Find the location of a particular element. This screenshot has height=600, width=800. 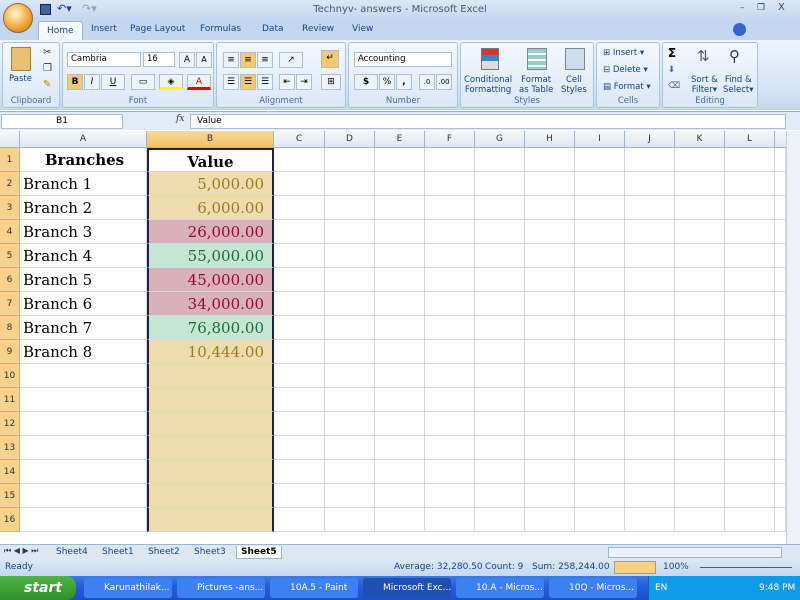

cell-branch: Branch 7 is located at coordinates (83, 328).